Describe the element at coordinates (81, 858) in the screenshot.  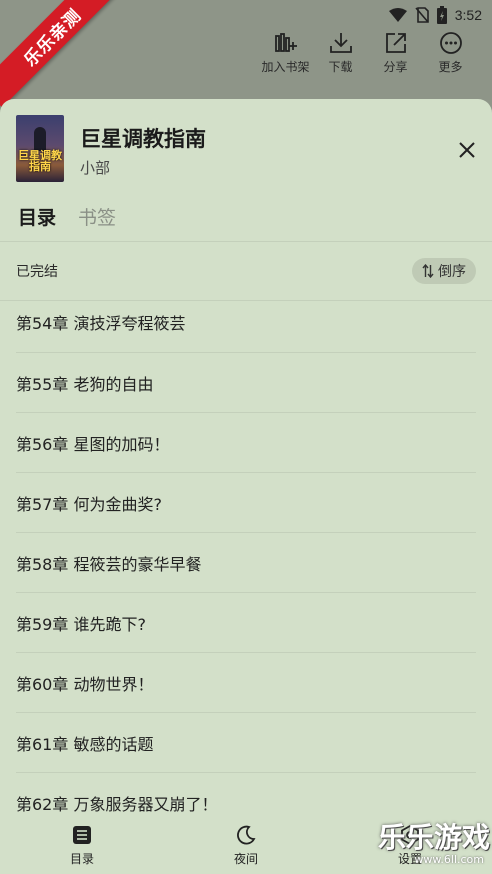
I see `nav-label: 目录` at that location.